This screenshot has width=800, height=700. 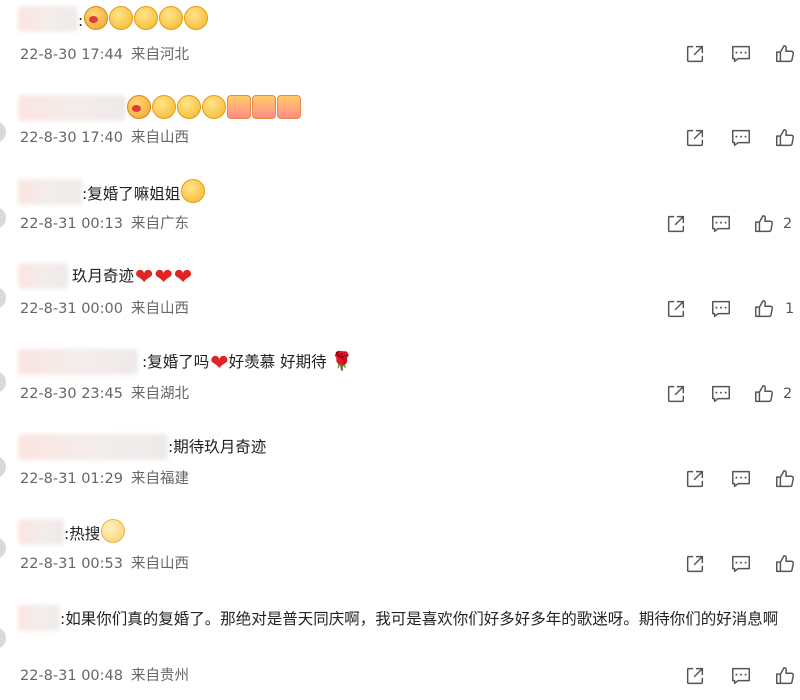 I want to click on comment-location: 来自广东, so click(x=160, y=224).